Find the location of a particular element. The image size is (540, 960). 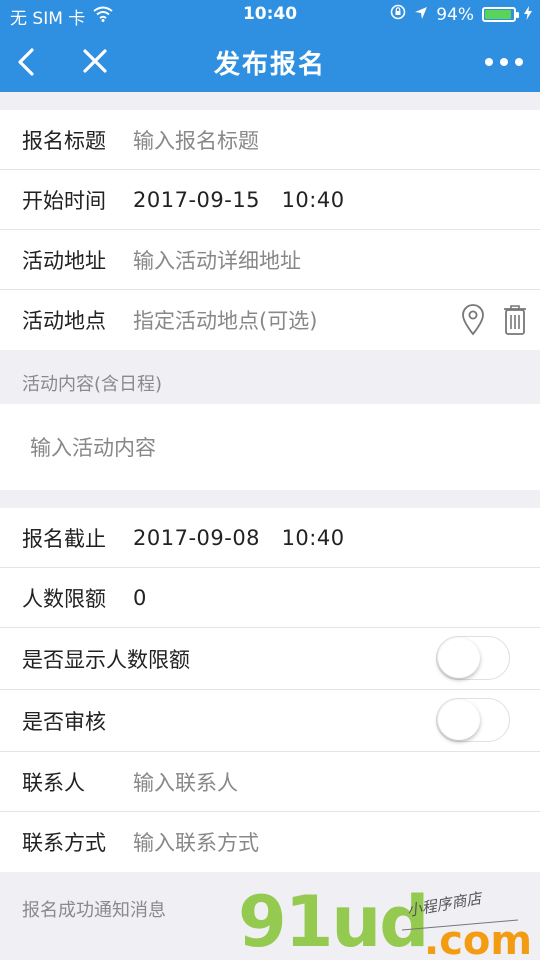

nav-bar: 发布报名 is located at coordinates (270, 61).